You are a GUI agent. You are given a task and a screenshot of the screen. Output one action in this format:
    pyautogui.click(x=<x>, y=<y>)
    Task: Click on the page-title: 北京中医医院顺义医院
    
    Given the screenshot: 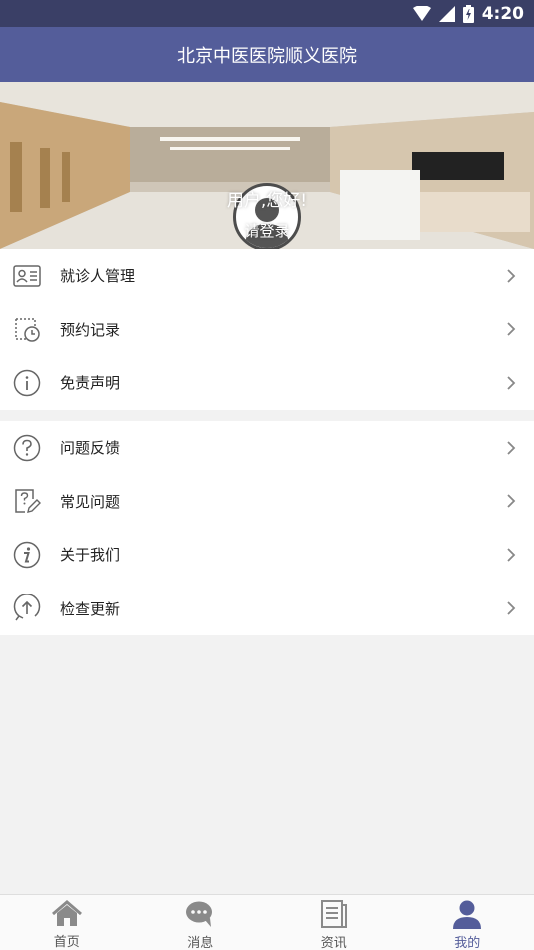 What is the action you would take?
    pyautogui.click(x=267, y=56)
    